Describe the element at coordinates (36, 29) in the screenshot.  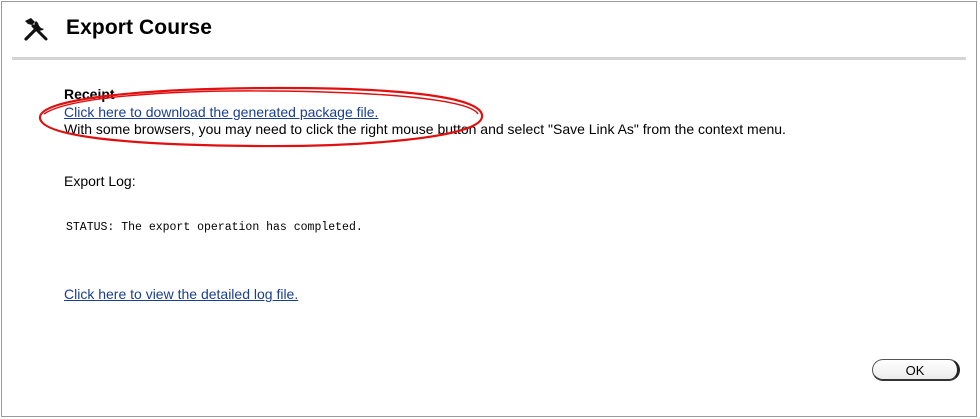
I see `tools-icon` at that location.